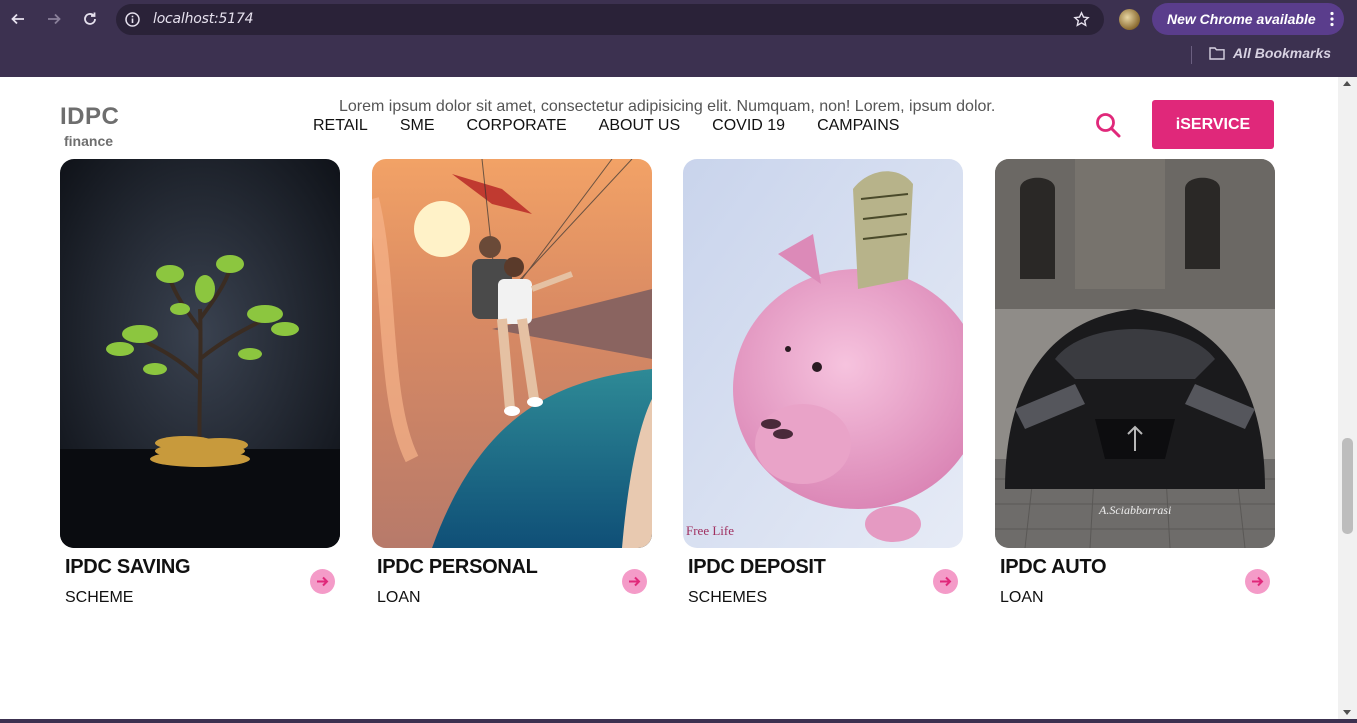 The height and width of the screenshot is (723, 1357). I want to click on forward-button, so click(54, 19).